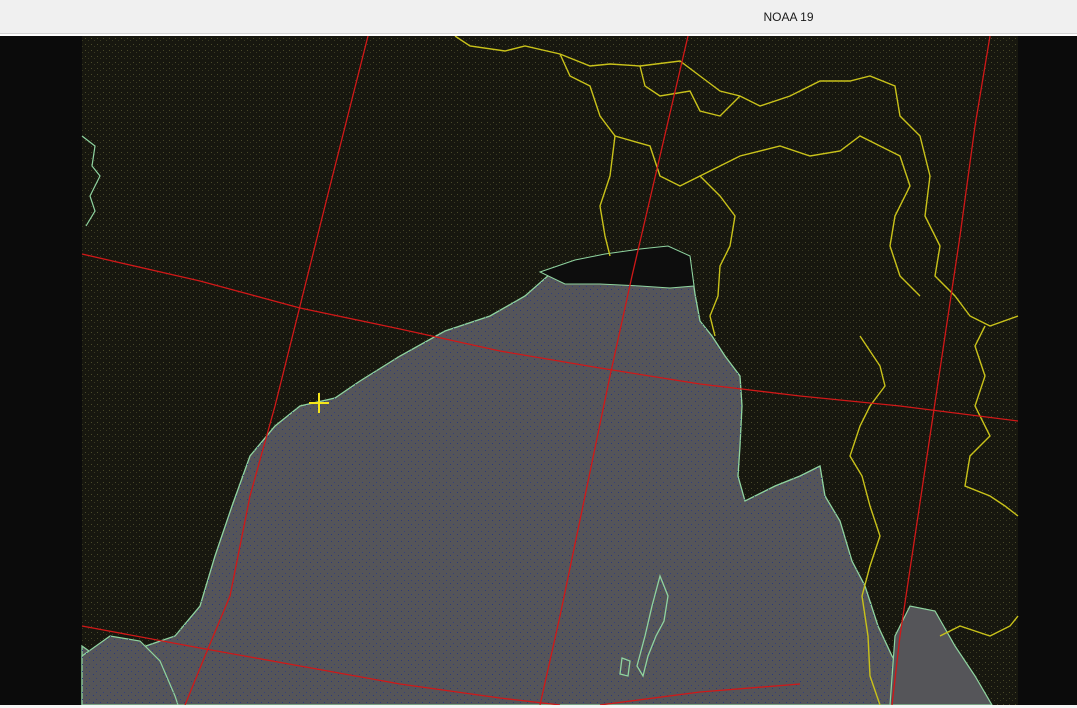  Describe the element at coordinates (788, 17) in the screenshot. I see `window-title: NOAA 19` at that location.